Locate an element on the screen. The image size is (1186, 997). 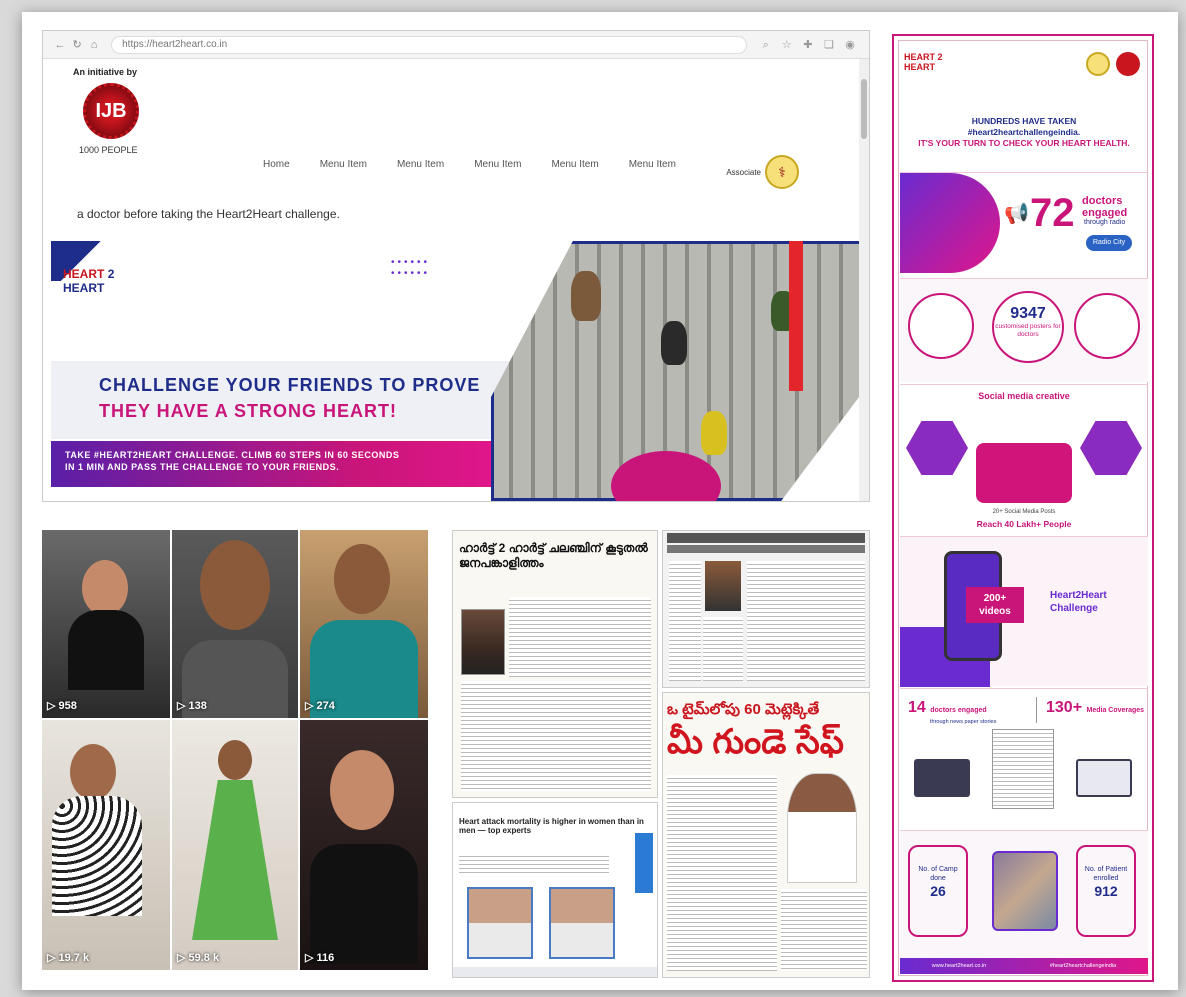
scrollbar-thumb is located at coordinates (864, 109).